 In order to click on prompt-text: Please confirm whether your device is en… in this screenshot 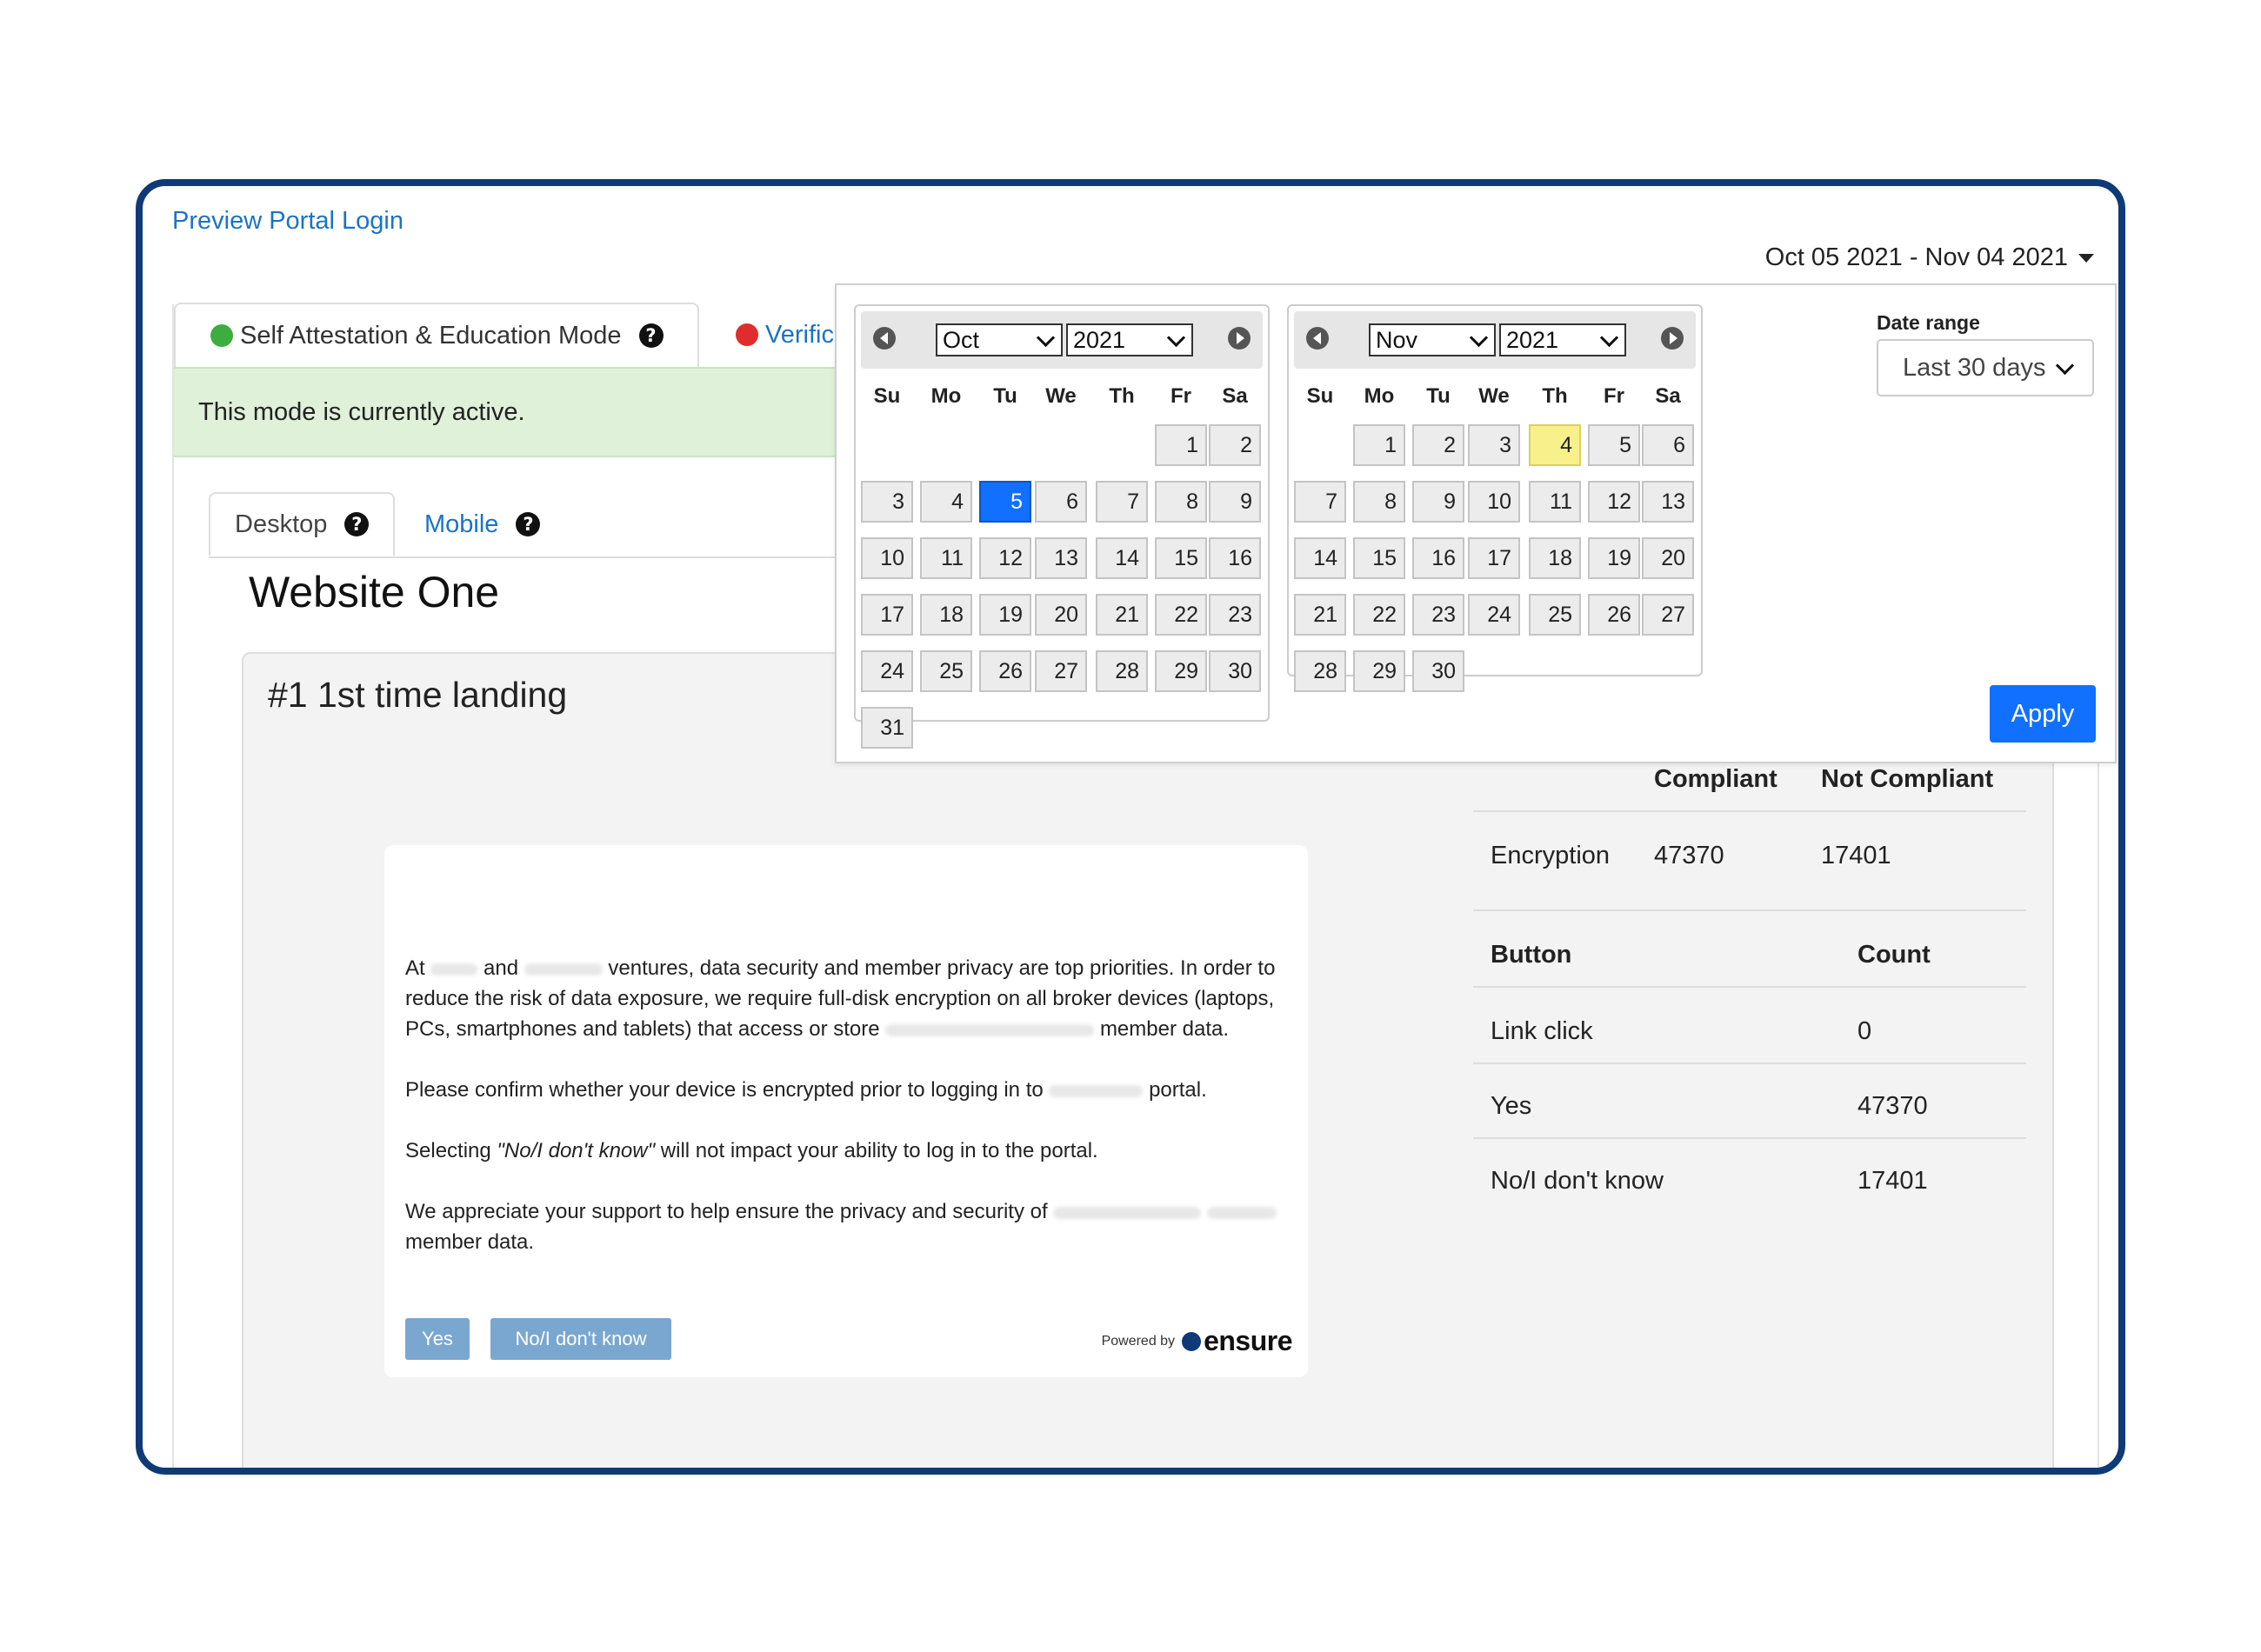, I will do `click(724, 1090)`.